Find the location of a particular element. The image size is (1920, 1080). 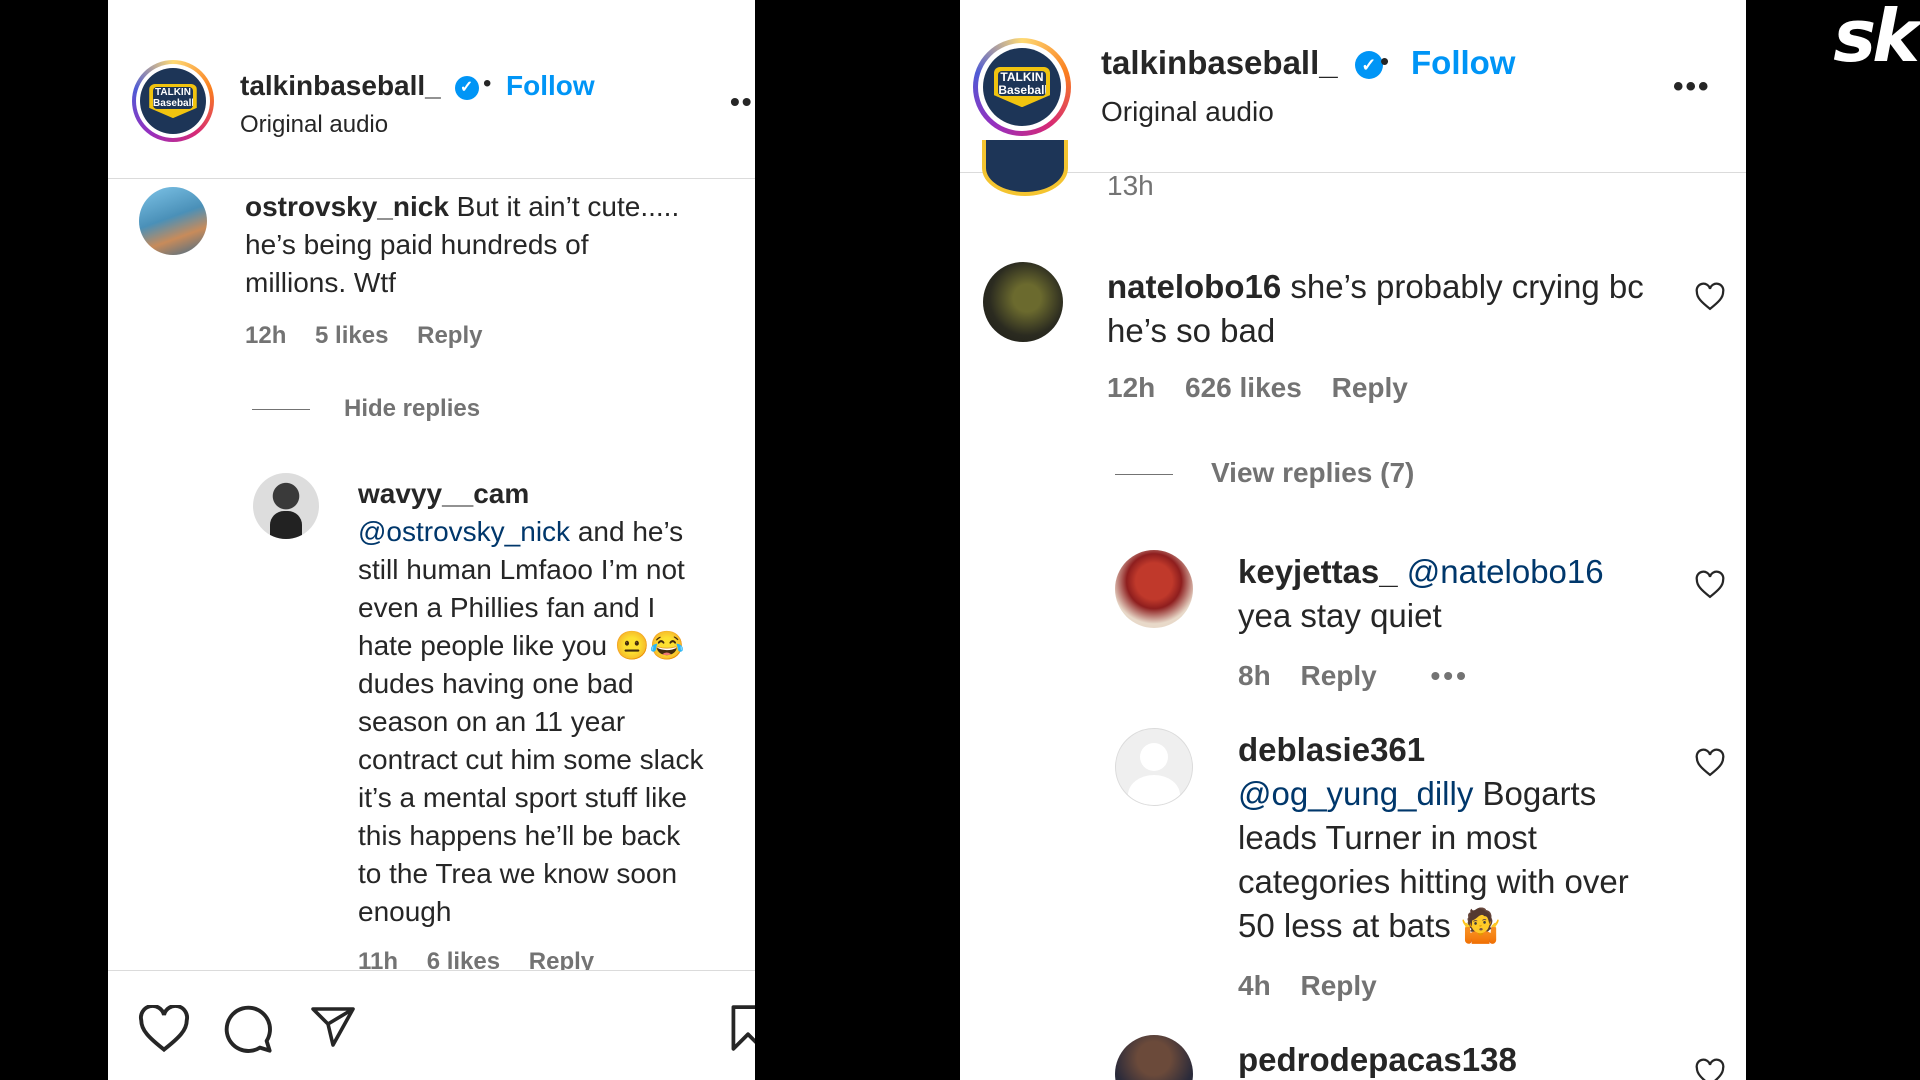

comment-text: millions. Wtf is located at coordinates (320, 282).